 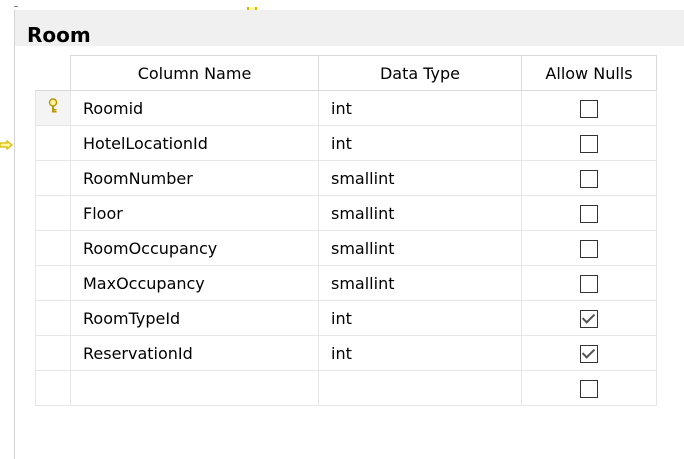 What do you see at coordinates (194, 353) in the screenshot?
I see `column-name-cell: ReservationId` at bounding box center [194, 353].